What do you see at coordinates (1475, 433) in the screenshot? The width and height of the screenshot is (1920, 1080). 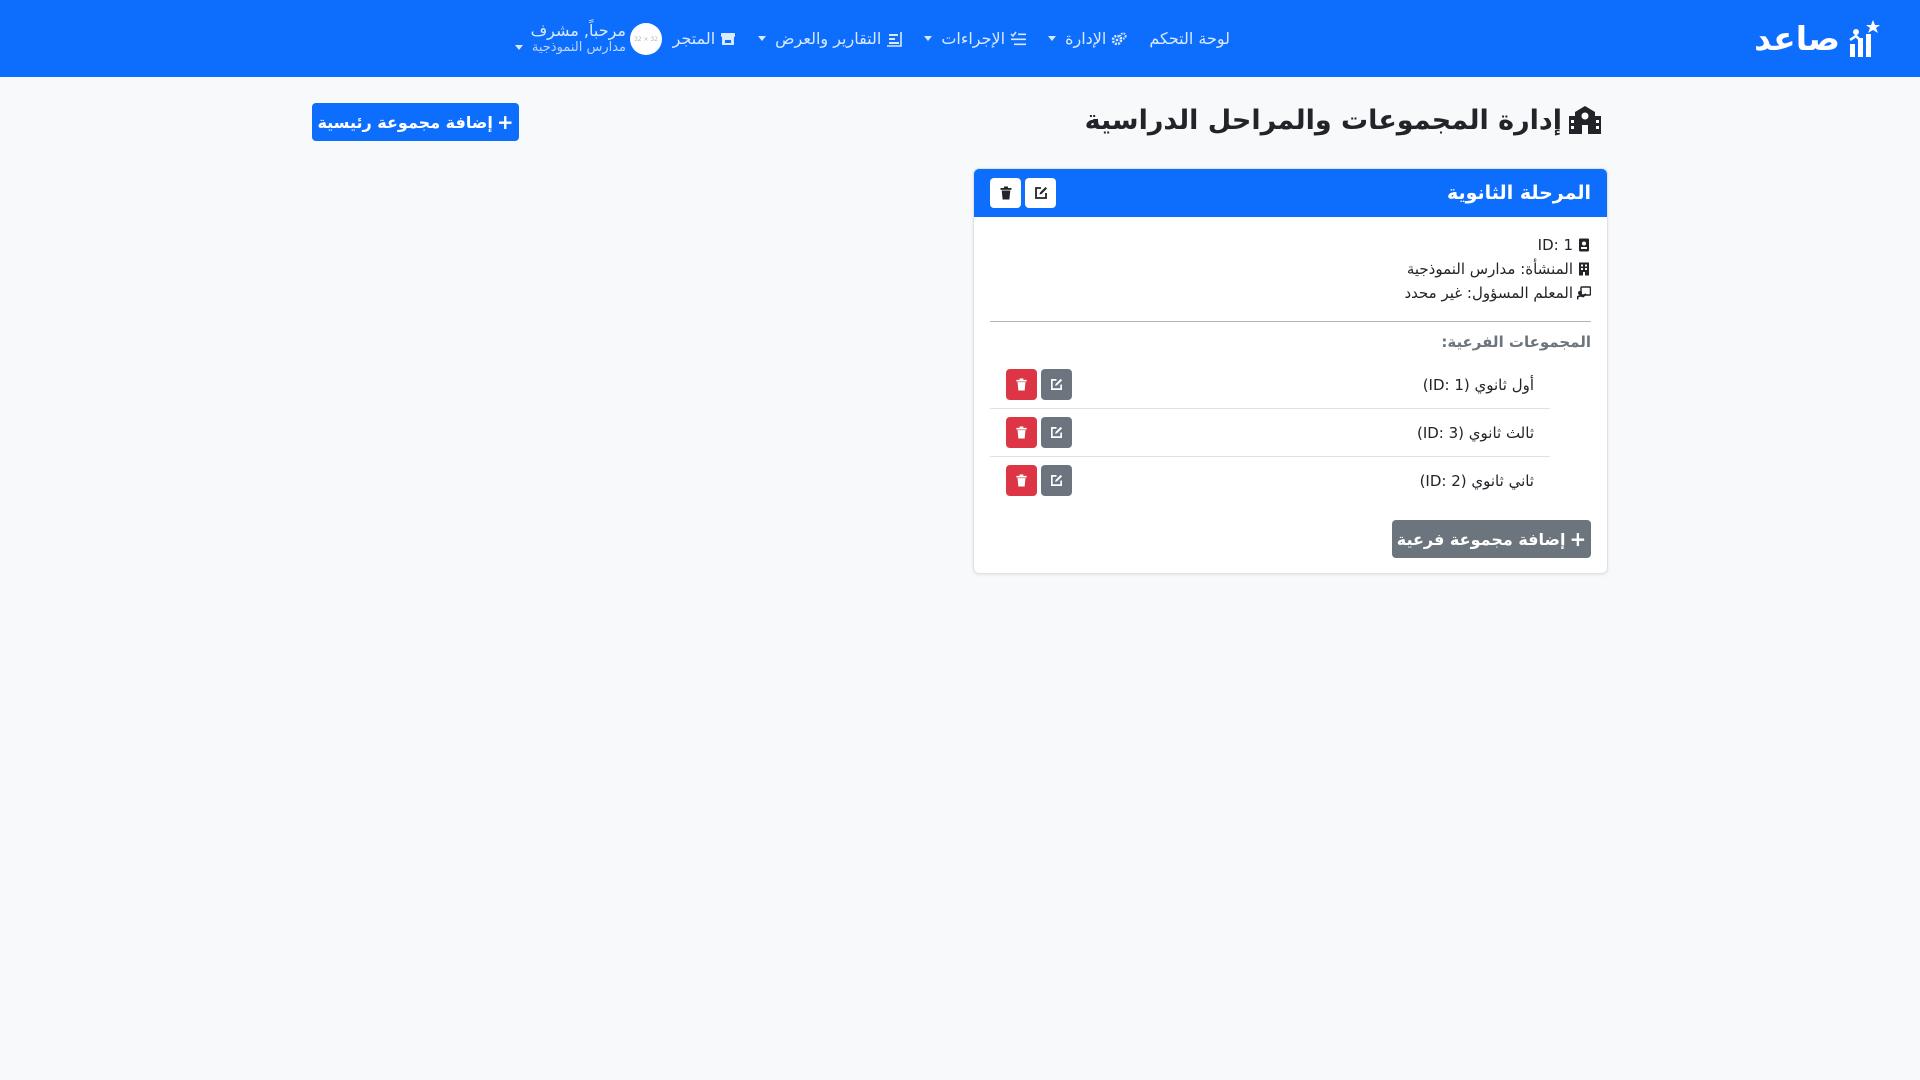 I see `subgroup-name: ثالث ثانوي (ID: 3)` at bounding box center [1475, 433].